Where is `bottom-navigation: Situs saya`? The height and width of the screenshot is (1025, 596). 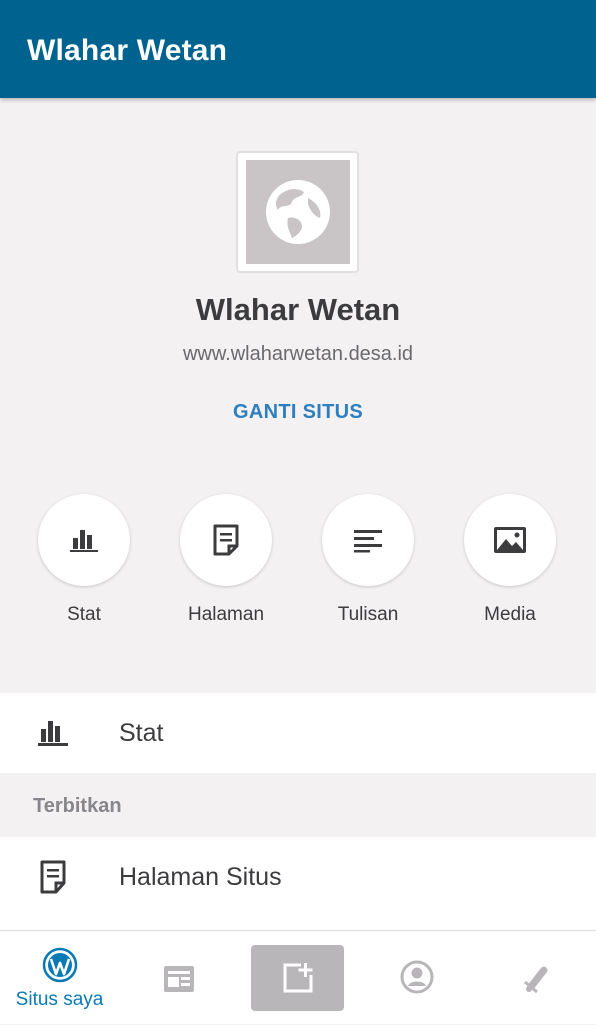 bottom-navigation: Situs saya is located at coordinates (298, 977).